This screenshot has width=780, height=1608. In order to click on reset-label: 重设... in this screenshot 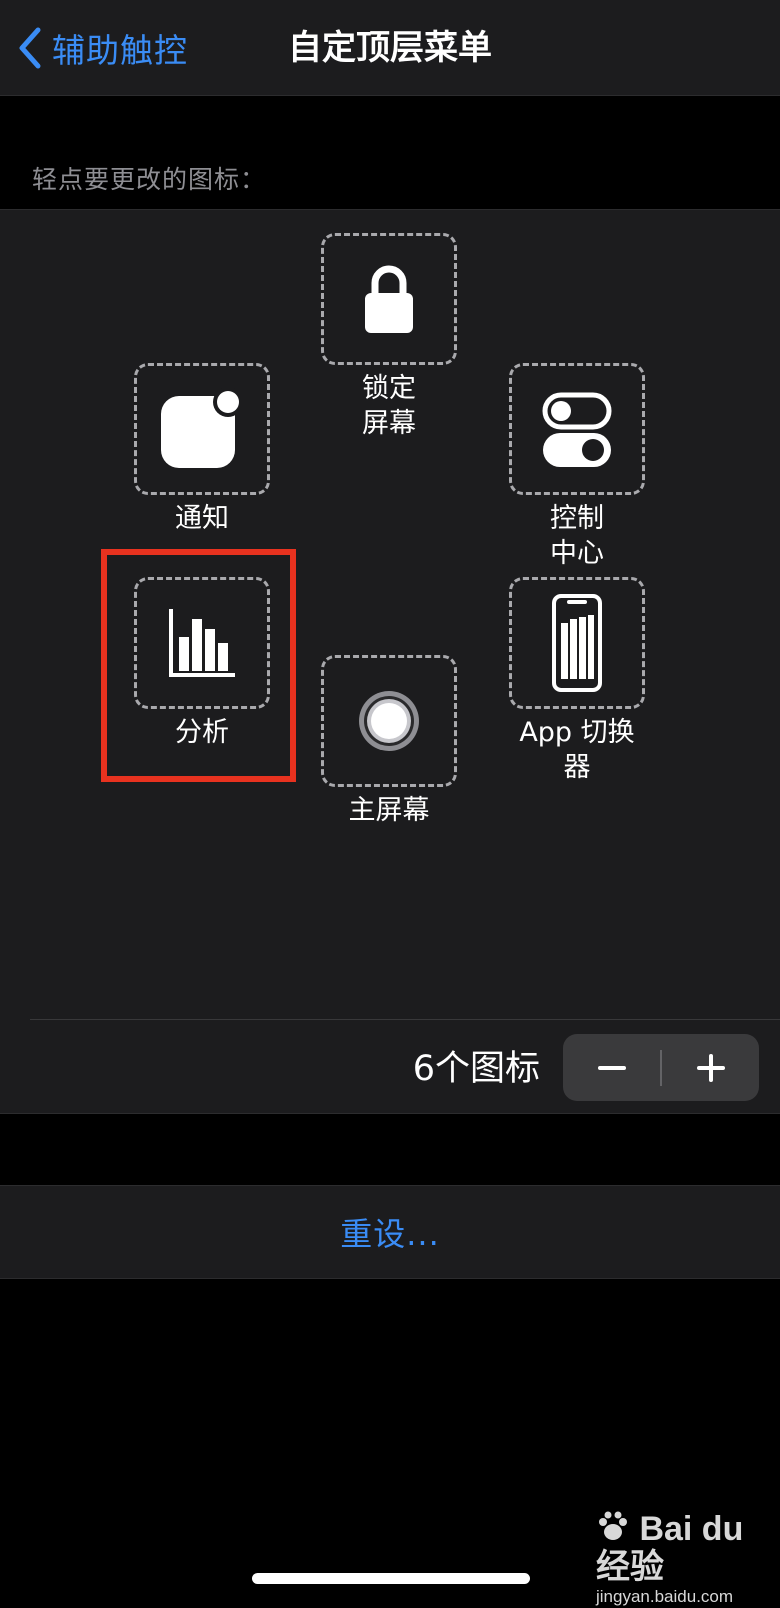, I will do `click(390, 1234)`.